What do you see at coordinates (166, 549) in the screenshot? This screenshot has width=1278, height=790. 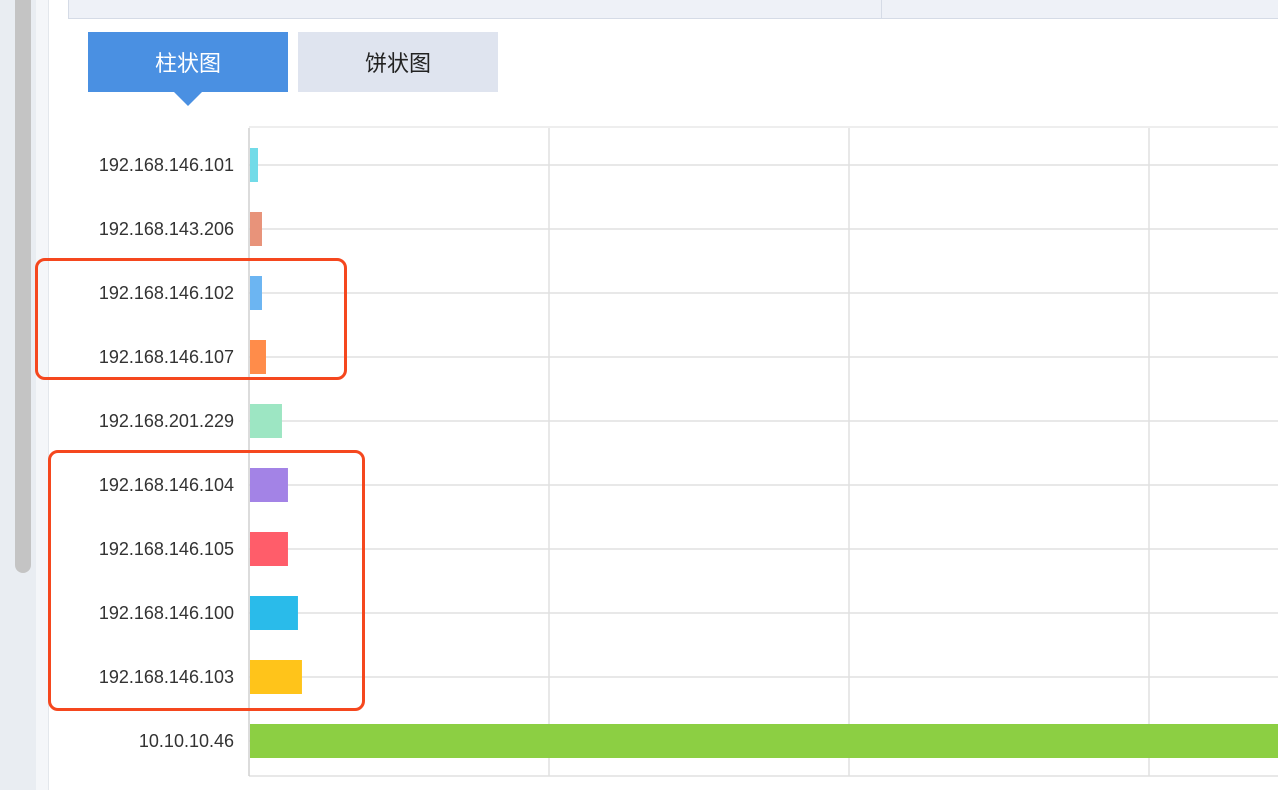 I see `y-tick-label: 192.168.146.105` at bounding box center [166, 549].